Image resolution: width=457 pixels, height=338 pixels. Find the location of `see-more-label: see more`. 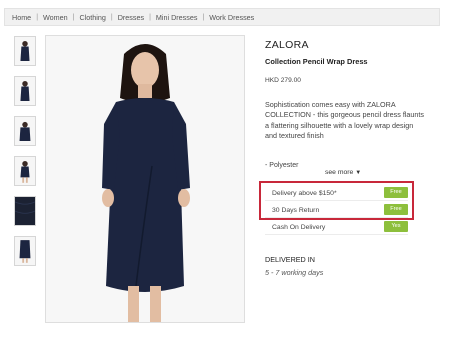

see-more-label: see more is located at coordinates (339, 172).